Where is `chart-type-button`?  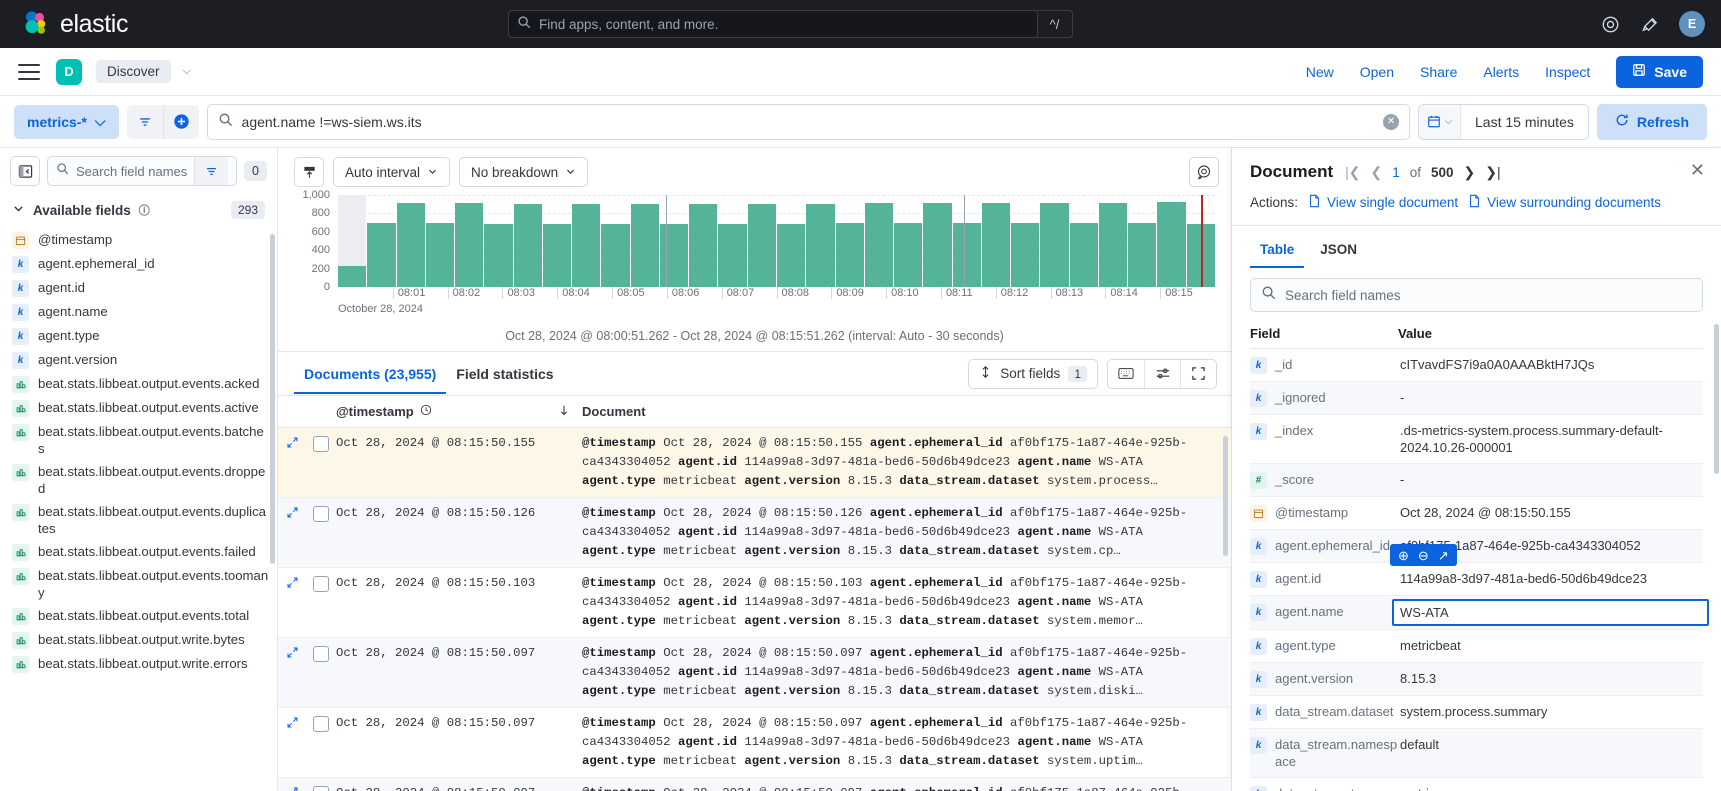 chart-type-button is located at coordinates (309, 172).